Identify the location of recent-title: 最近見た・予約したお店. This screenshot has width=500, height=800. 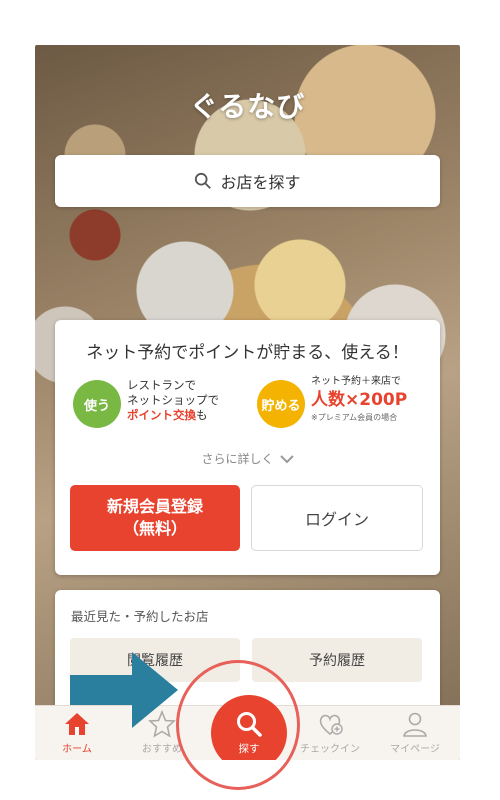
(140, 616).